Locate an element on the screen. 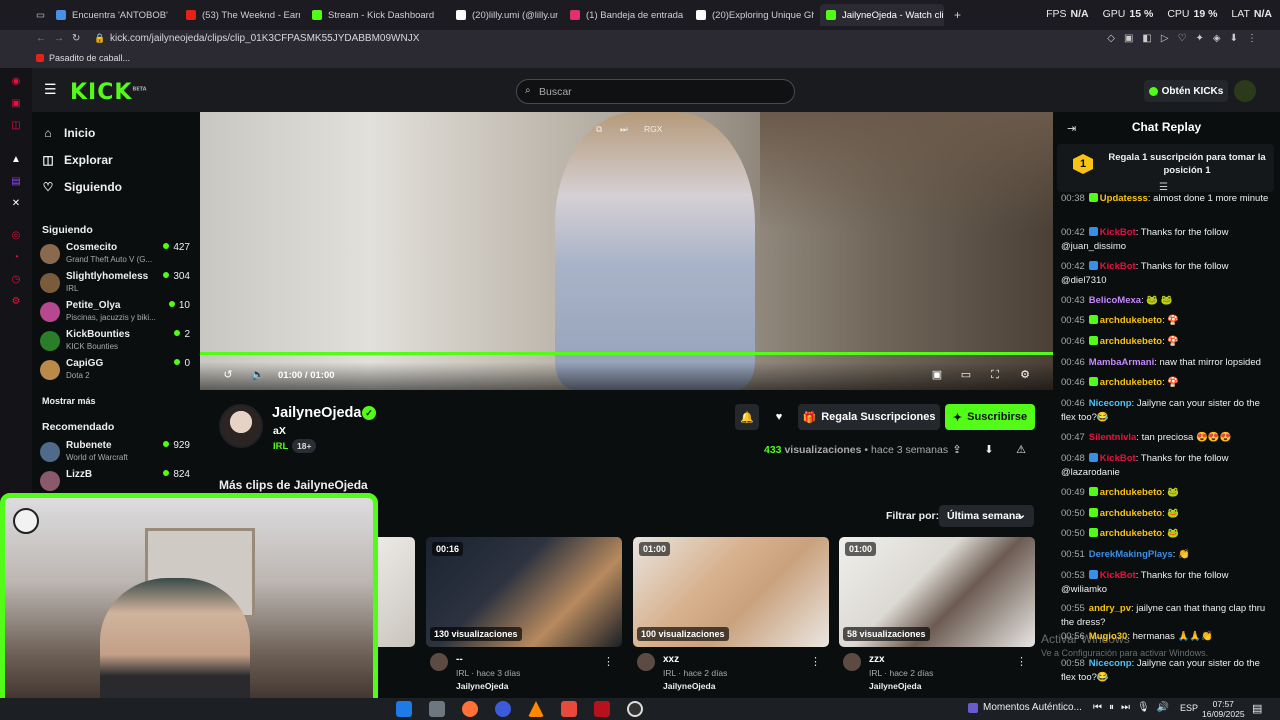 The height and width of the screenshot is (720, 1280). obs-icon is located at coordinates (635, 709).